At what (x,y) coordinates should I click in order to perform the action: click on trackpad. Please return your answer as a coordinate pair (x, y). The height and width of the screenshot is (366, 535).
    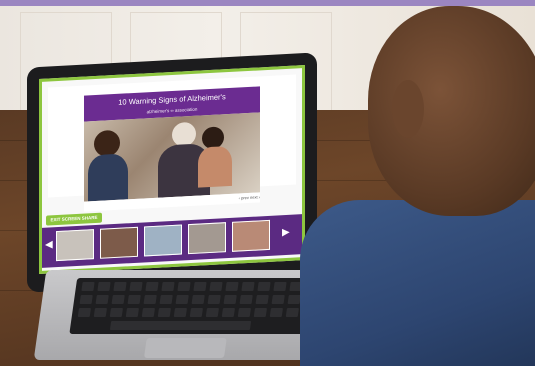
    Looking at the image, I should click on (185, 348).